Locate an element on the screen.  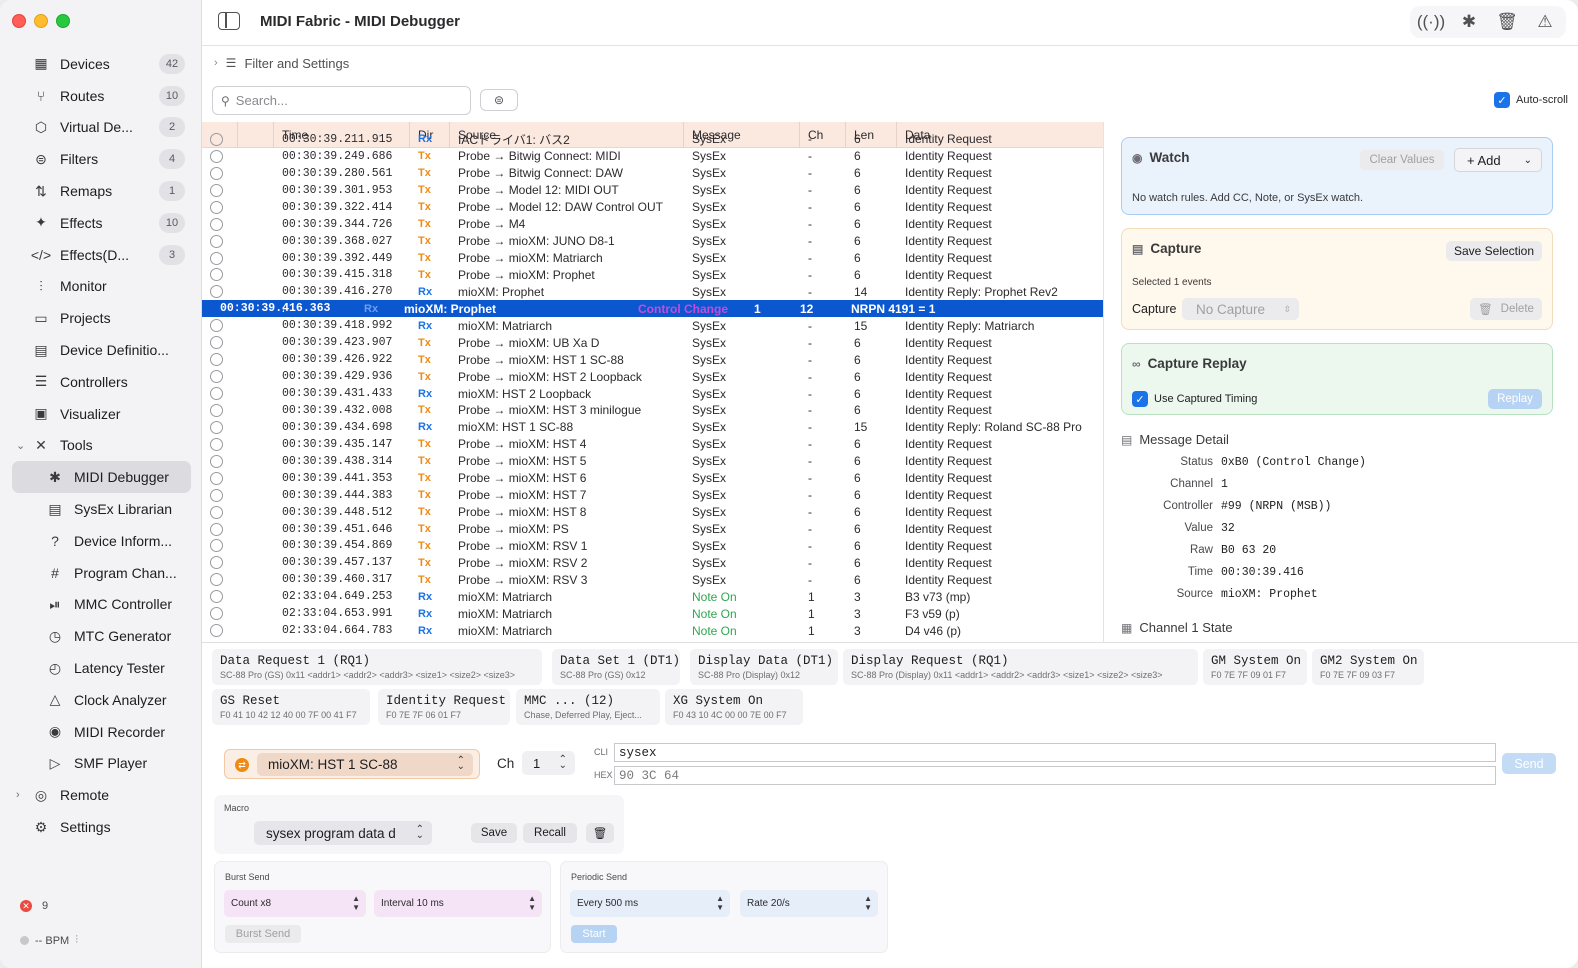
minimize-window-button is located at coordinates (41, 21).